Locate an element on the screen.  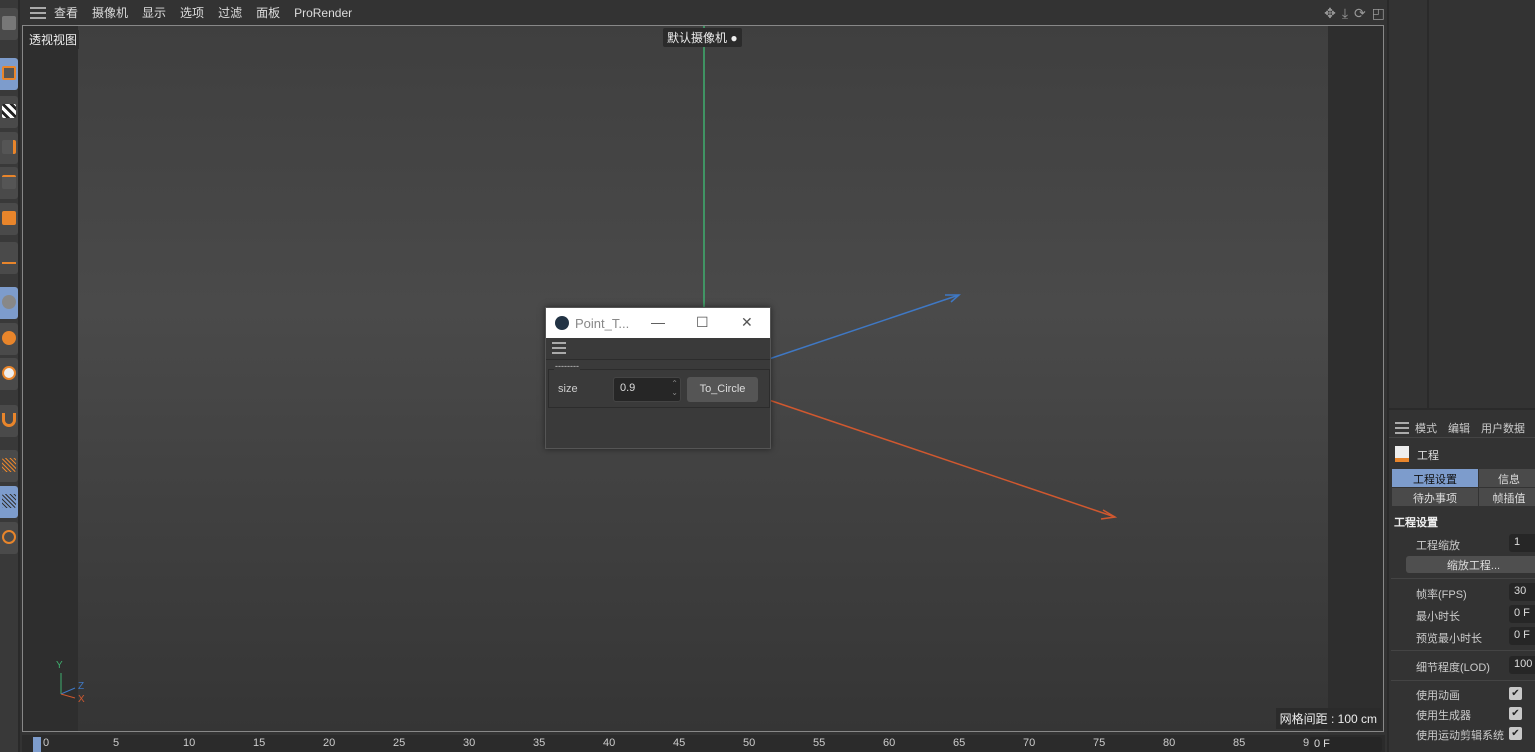
tab-todo: 待办事项 is located at coordinates (1435, 497).